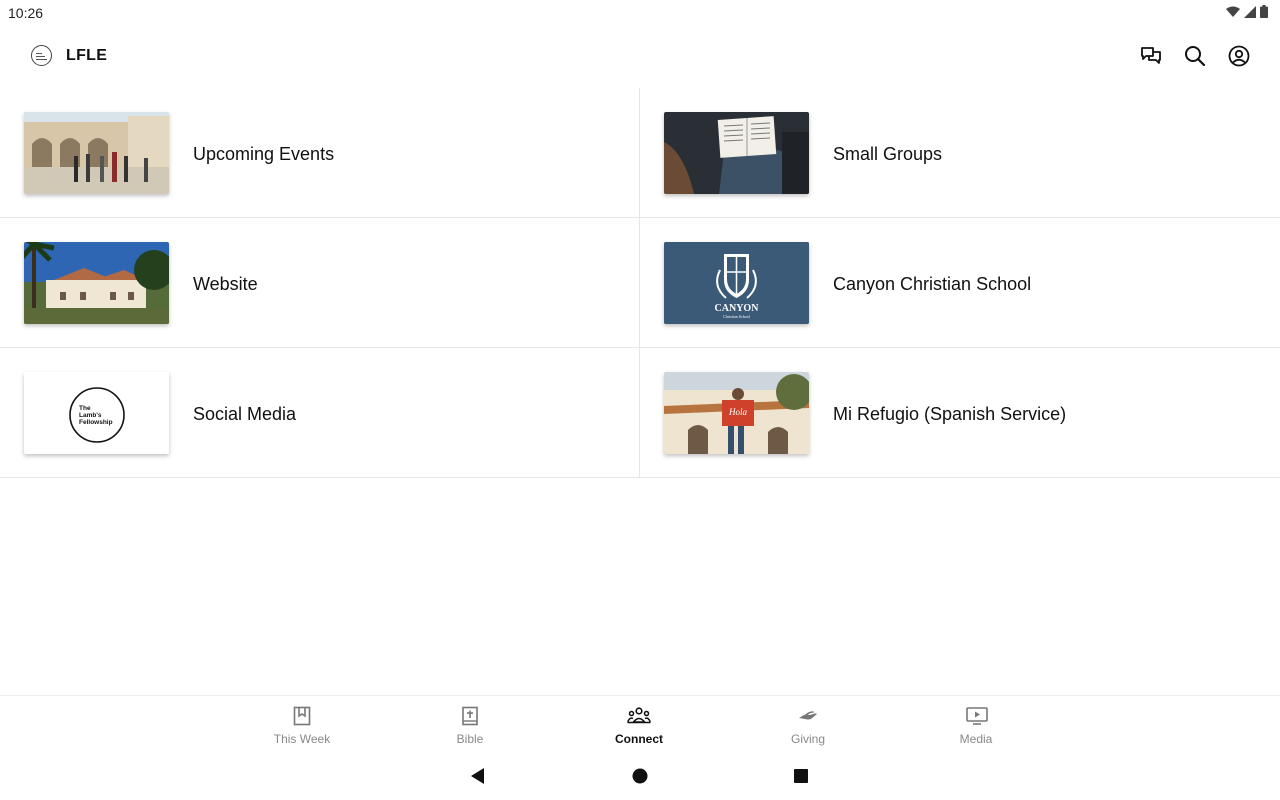 The height and width of the screenshot is (800, 1280). Describe the element at coordinates (976, 739) in the screenshot. I see `nav-label: Media` at that location.